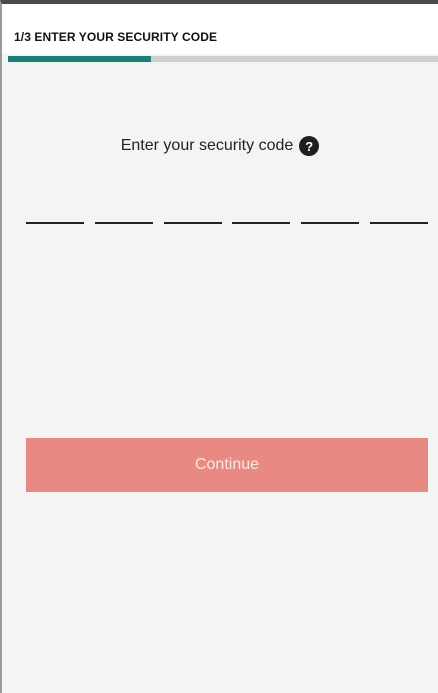 The height and width of the screenshot is (693, 438). Describe the element at coordinates (227, 465) in the screenshot. I see `continue-button: Continue` at that location.